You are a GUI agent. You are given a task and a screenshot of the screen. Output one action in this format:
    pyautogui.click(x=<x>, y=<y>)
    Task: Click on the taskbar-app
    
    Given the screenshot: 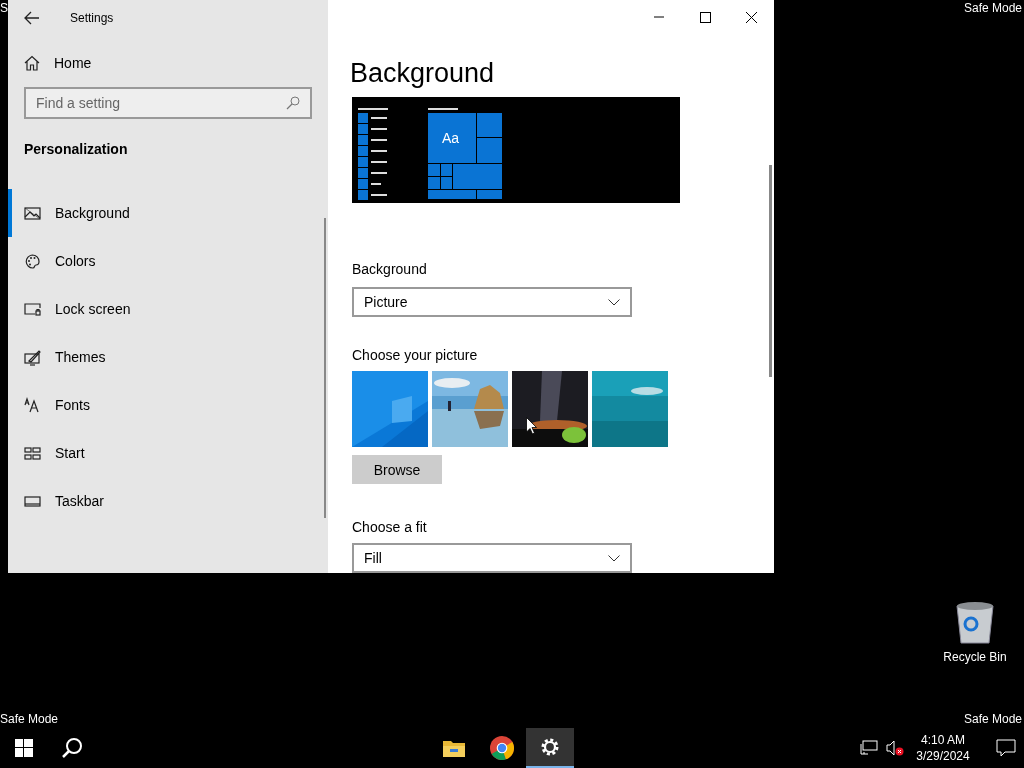 What is the action you would take?
    pyautogui.click(x=550, y=748)
    